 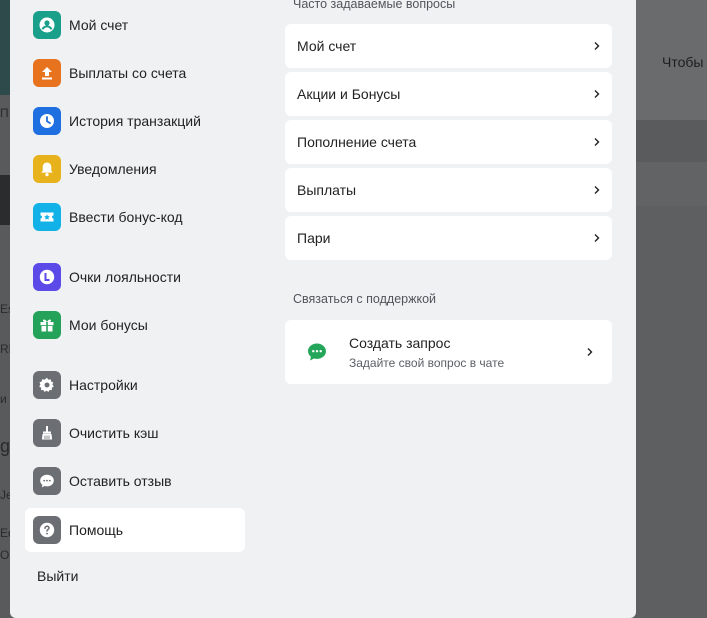 What do you see at coordinates (448, 190) in the screenshot?
I see `faq-item-payouts: Выплаты` at bounding box center [448, 190].